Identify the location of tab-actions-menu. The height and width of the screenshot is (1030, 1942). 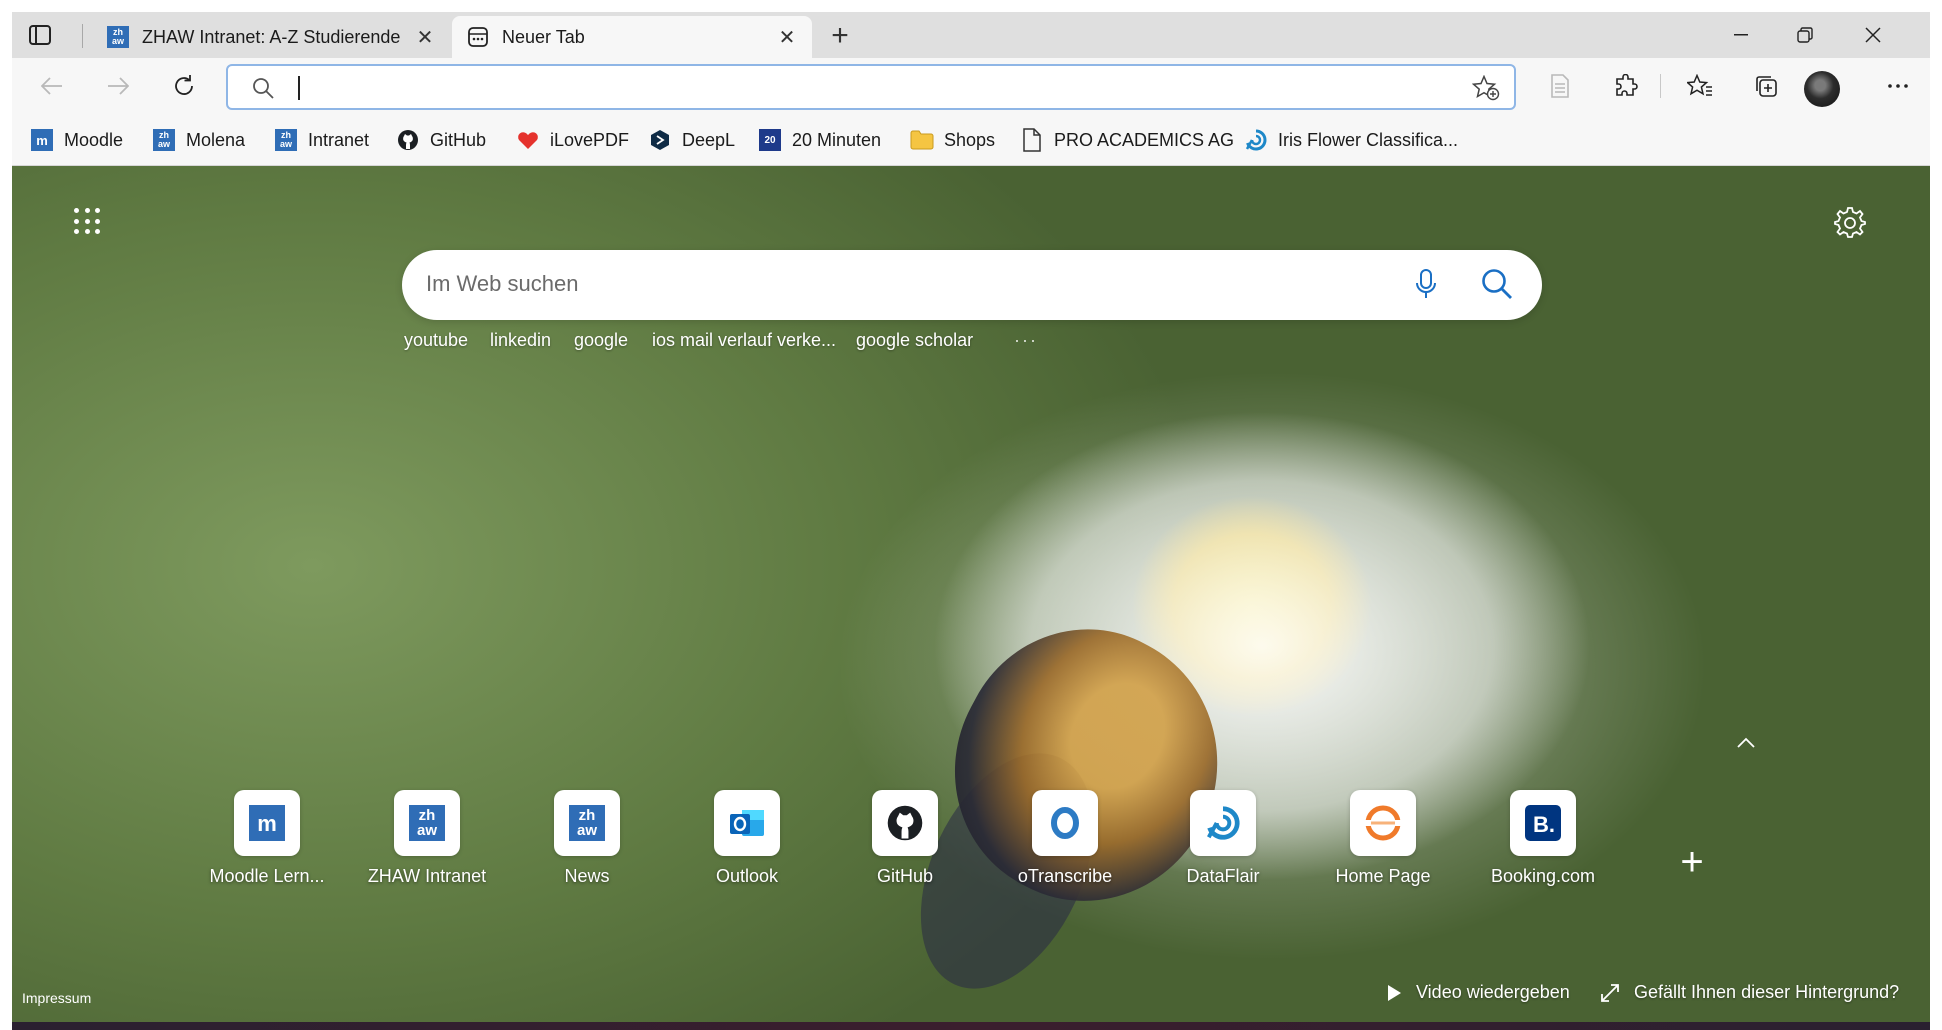
(40, 35).